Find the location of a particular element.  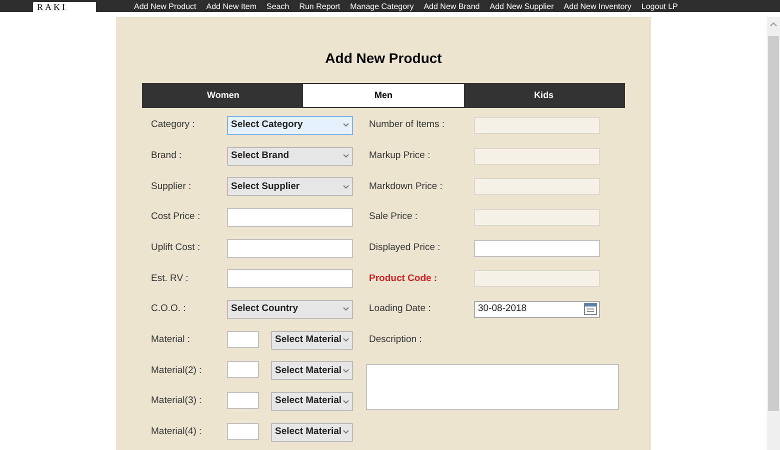

nav-link: Add New Item is located at coordinates (231, 7).